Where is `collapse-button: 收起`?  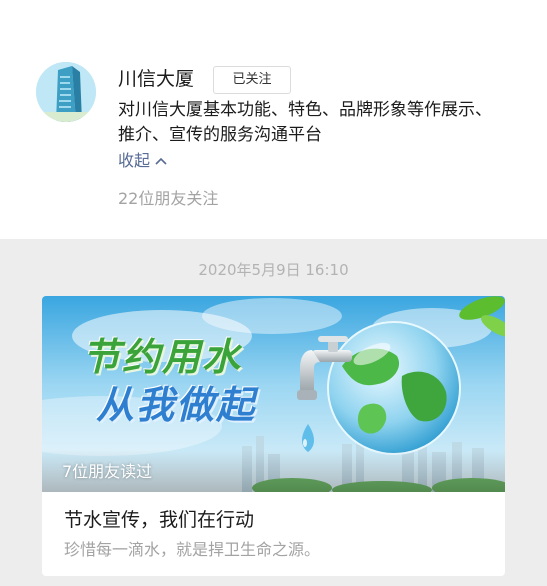
collapse-button: 收起 is located at coordinates (143, 161).